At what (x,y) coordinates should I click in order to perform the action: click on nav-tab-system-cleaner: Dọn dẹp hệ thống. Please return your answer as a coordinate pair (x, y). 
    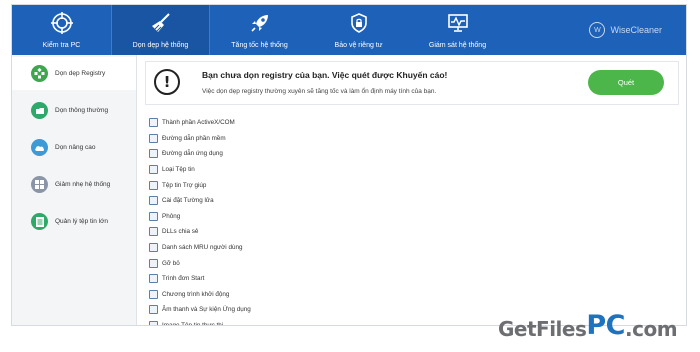
    Looking at the image, I should click on (160, 30).